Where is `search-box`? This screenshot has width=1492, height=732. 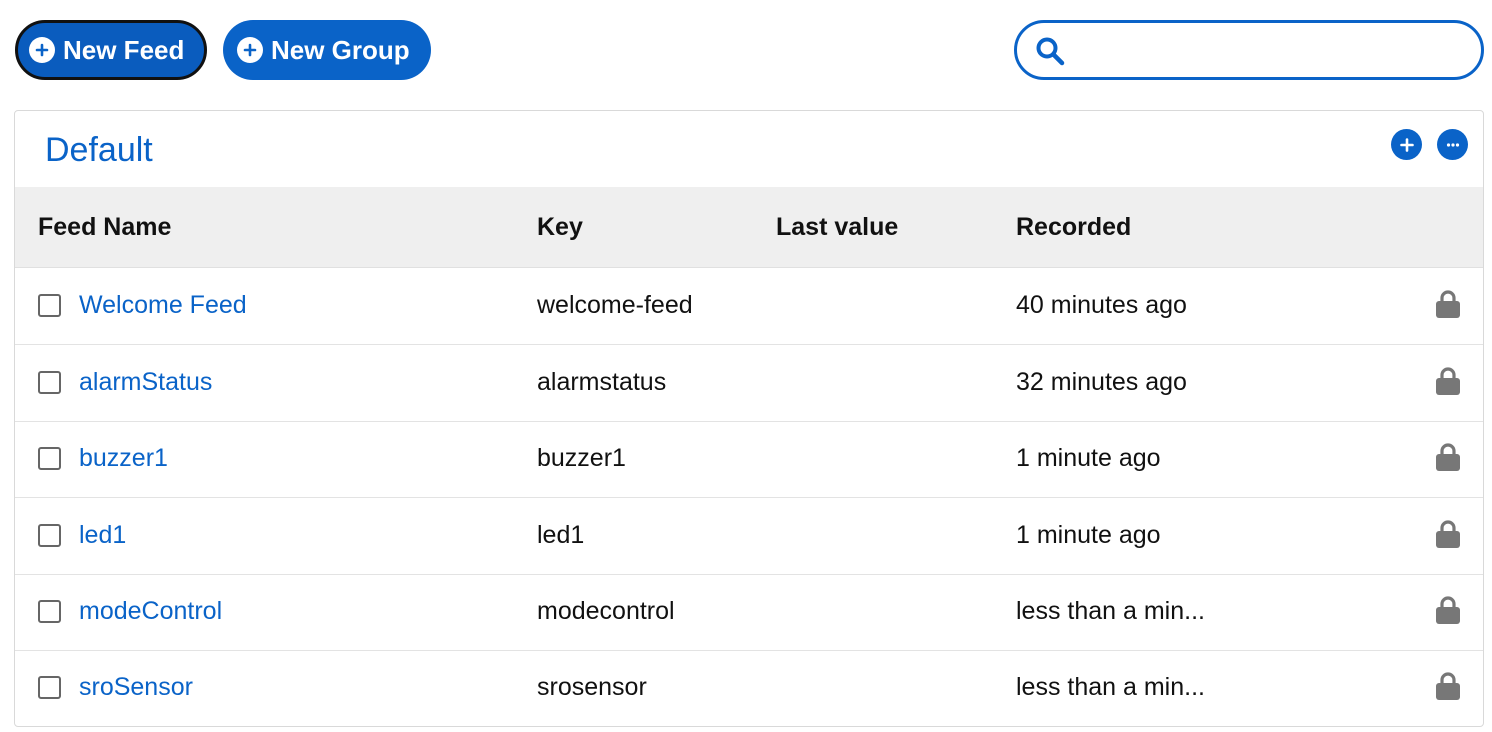
search-box is located at coordinates (1249, 50).